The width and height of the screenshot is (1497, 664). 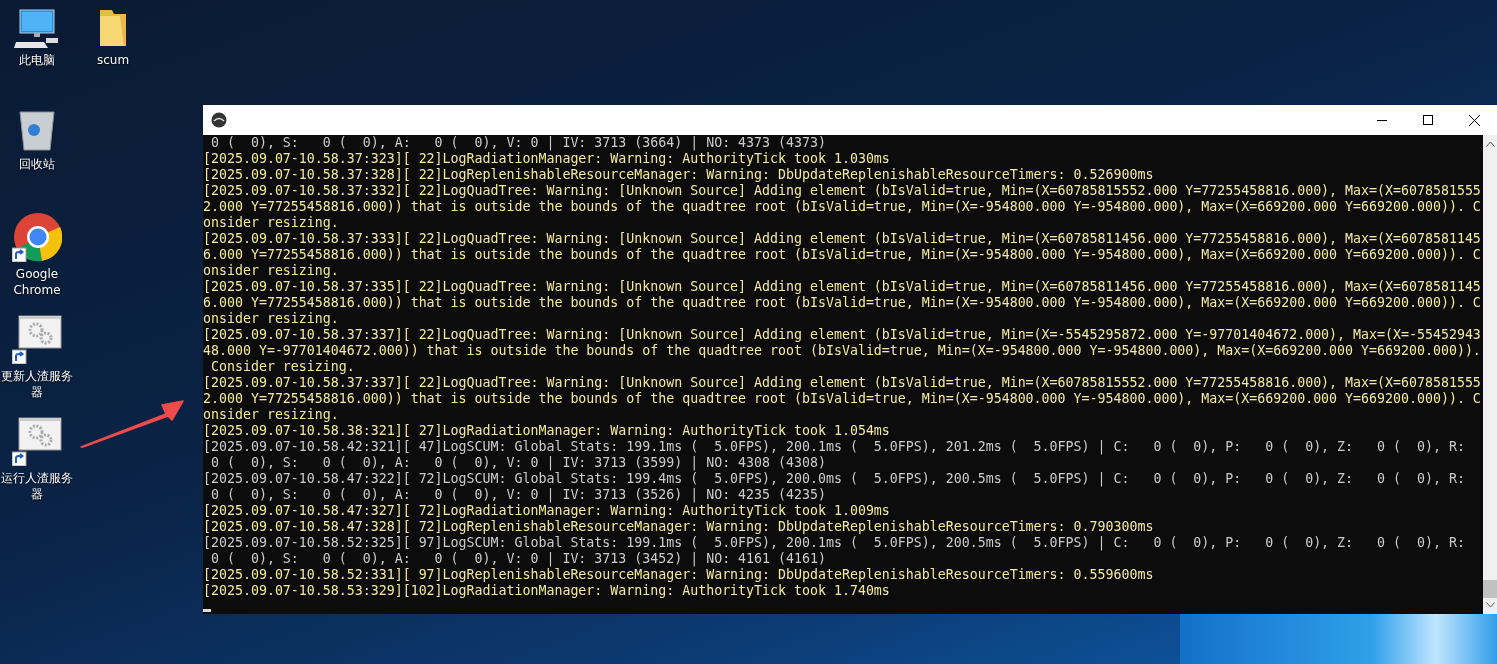 I want to click on recycle-bin-icon, so click(x=37, y=131).